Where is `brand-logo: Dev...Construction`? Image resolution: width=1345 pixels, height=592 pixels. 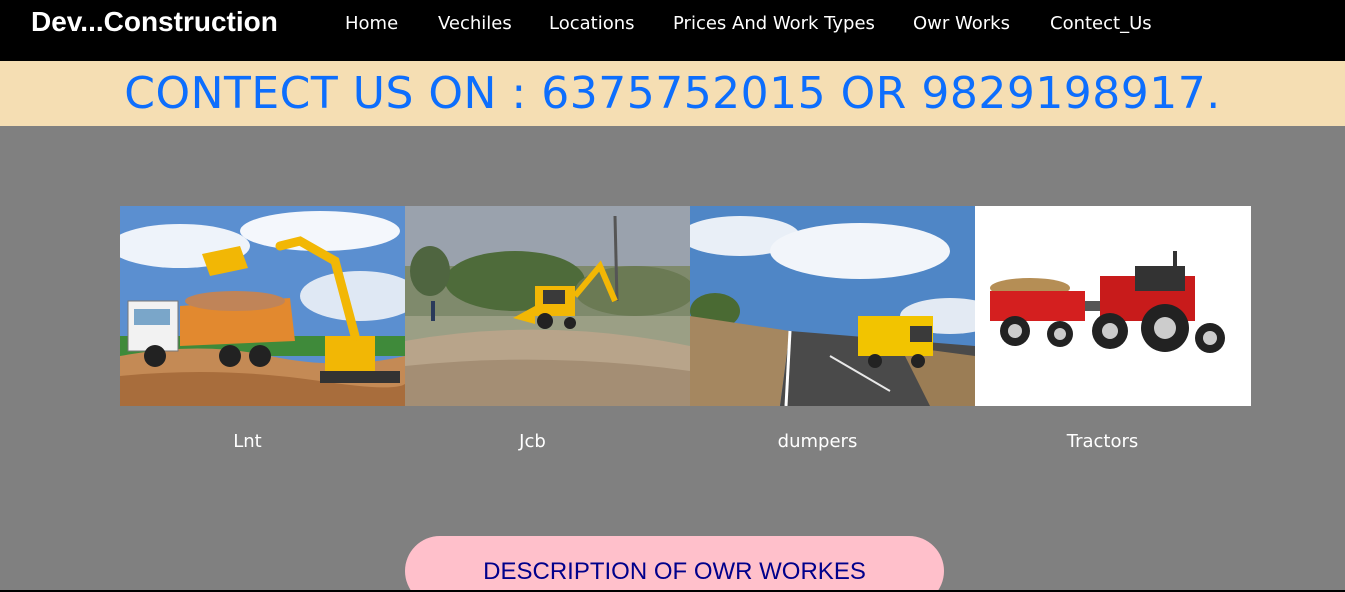 brand-logo: Dev...Construction is located at coordinates (154, 22).